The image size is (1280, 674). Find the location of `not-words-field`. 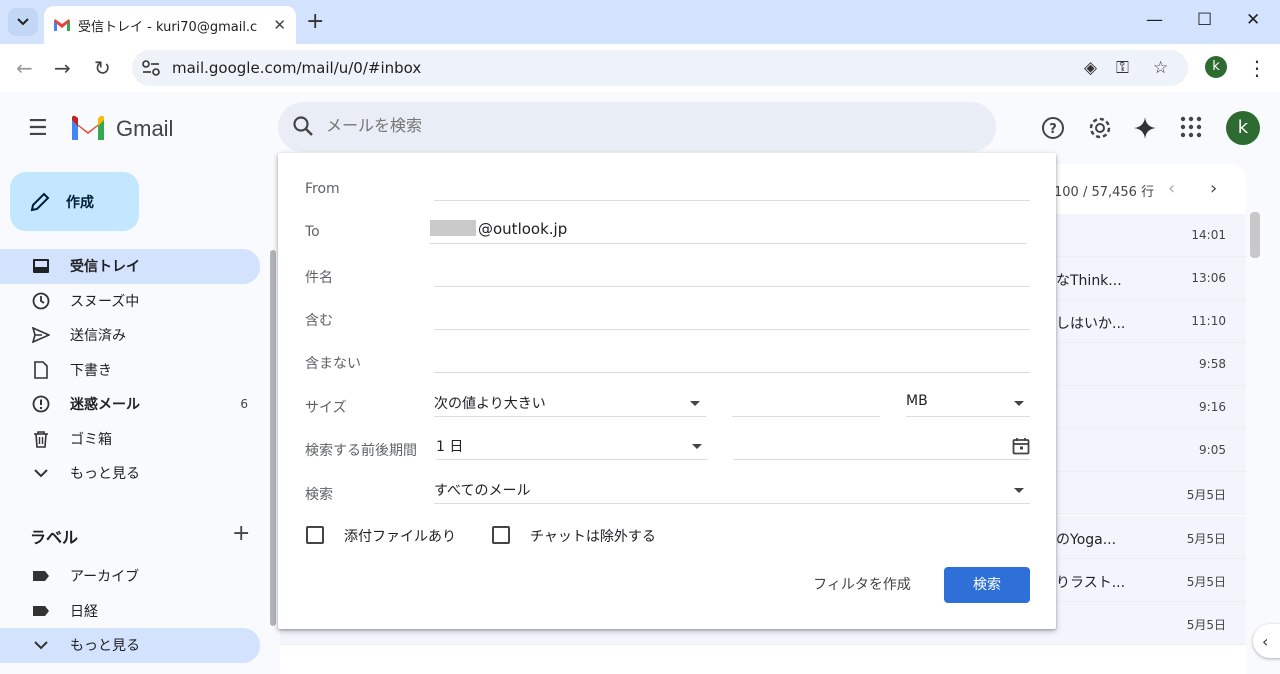

not-words-field is located at coordinates (732, 361).